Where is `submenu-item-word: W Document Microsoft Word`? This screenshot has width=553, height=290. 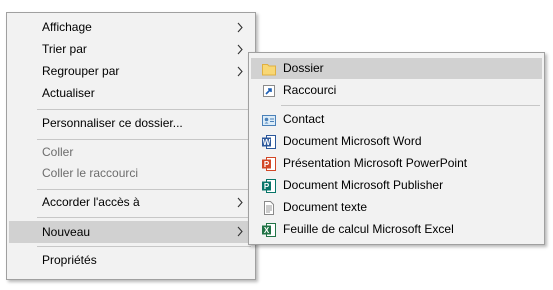
submenu-item-word: W Document Microsoft Word is located at coordinates (396, 141).